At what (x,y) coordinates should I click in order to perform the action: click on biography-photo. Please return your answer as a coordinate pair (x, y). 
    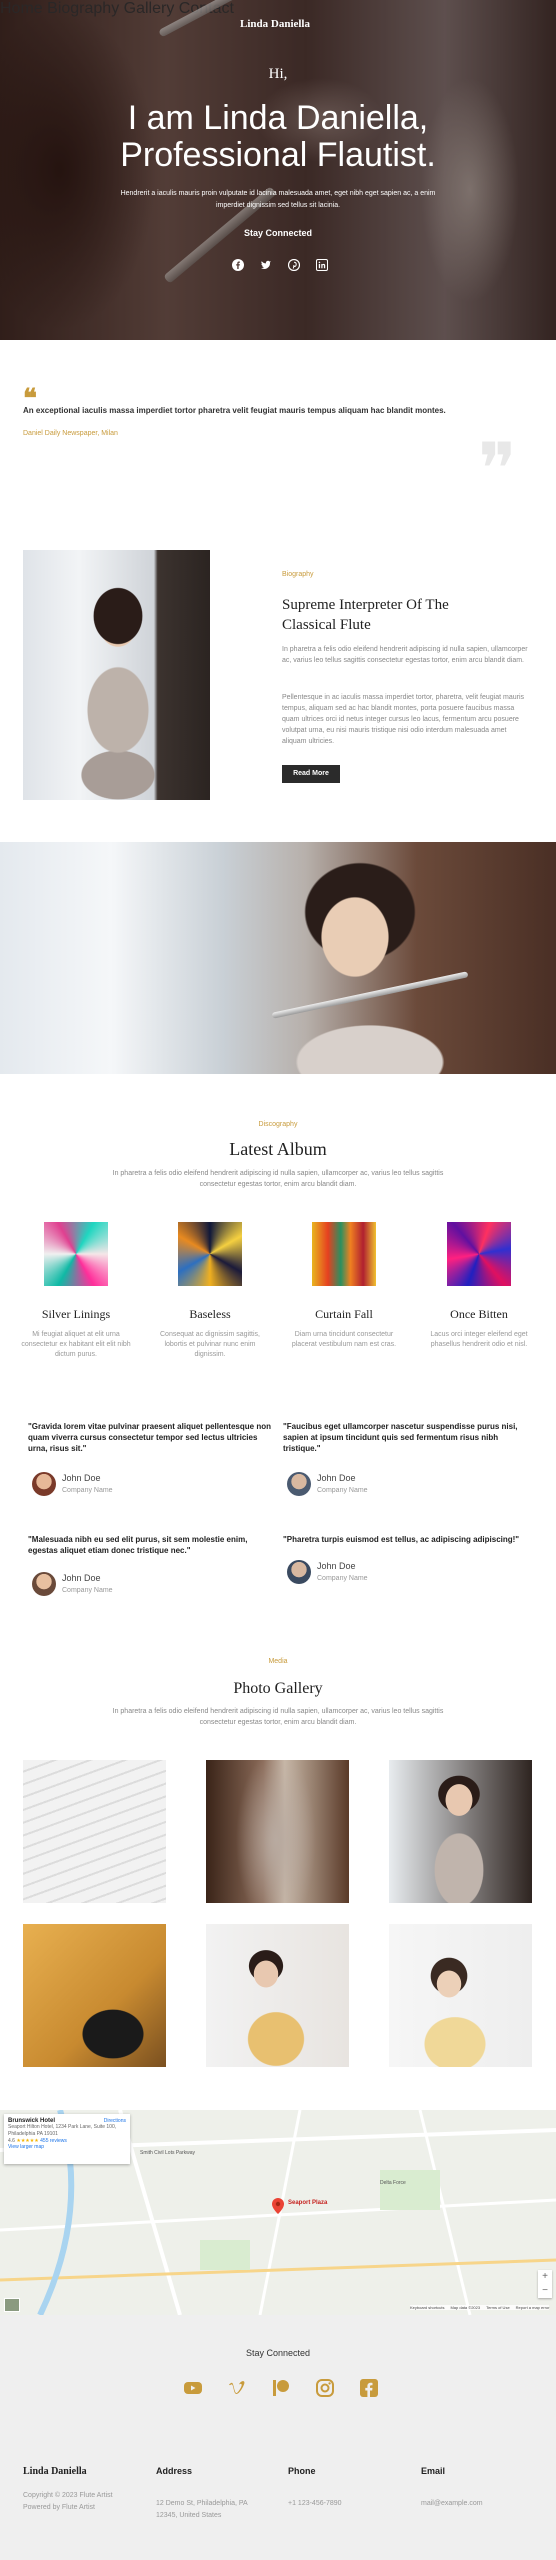
    Looking at the image, I should click on (116, 675).